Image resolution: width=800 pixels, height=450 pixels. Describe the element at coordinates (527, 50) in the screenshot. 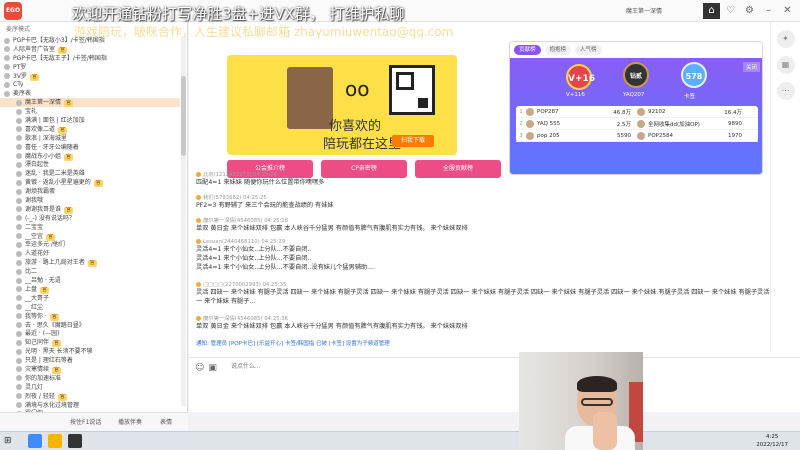

I see `tab-contribution: 贡献榜` at that location.